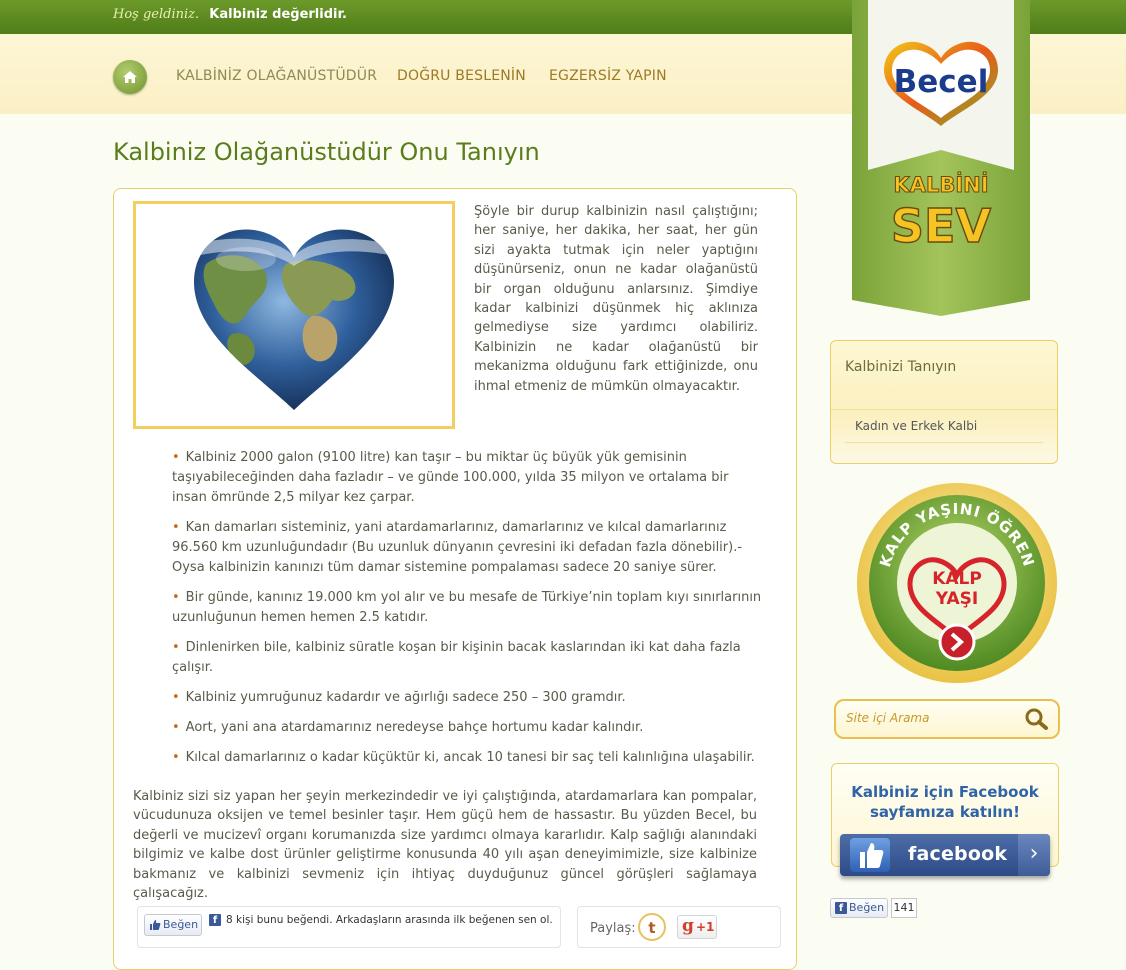 The height and width of the screenshot is (970, 1126). What do you see at coordinates (294, 315) in the screenshot?
I see `heart-earth-image` at bounding box center [294, 315].